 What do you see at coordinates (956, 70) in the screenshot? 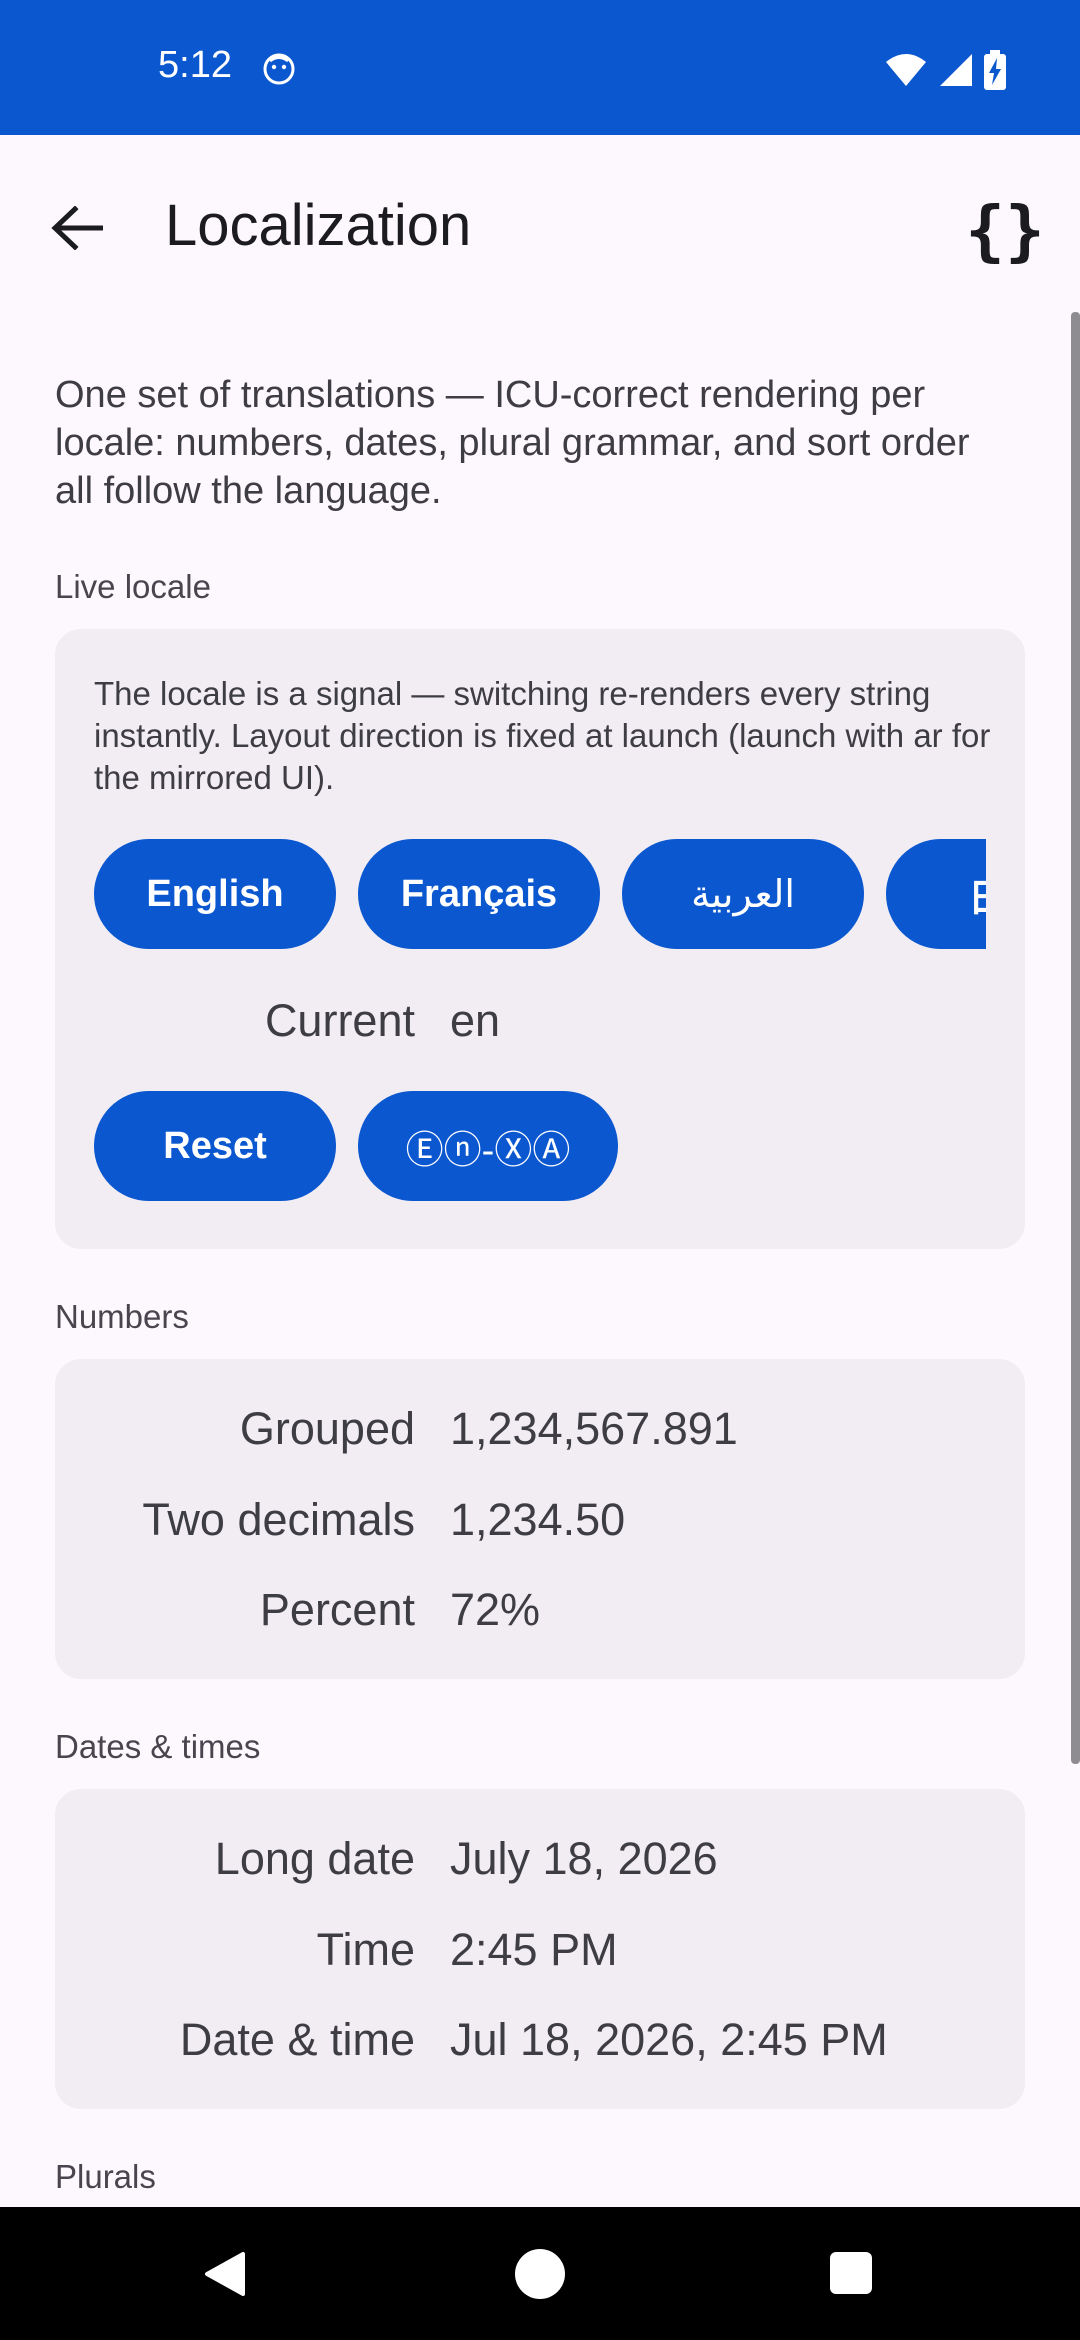
I see `signal-icon` at bounding box center [956, 70].